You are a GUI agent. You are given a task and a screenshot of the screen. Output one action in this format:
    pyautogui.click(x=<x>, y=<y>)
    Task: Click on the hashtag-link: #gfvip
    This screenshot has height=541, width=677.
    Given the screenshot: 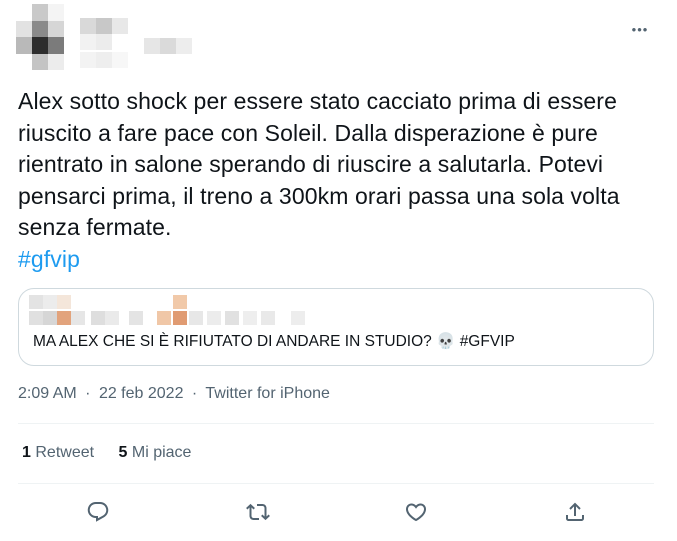 What is the action you would take?
    pyautogui.click(x=49, y=259)
    